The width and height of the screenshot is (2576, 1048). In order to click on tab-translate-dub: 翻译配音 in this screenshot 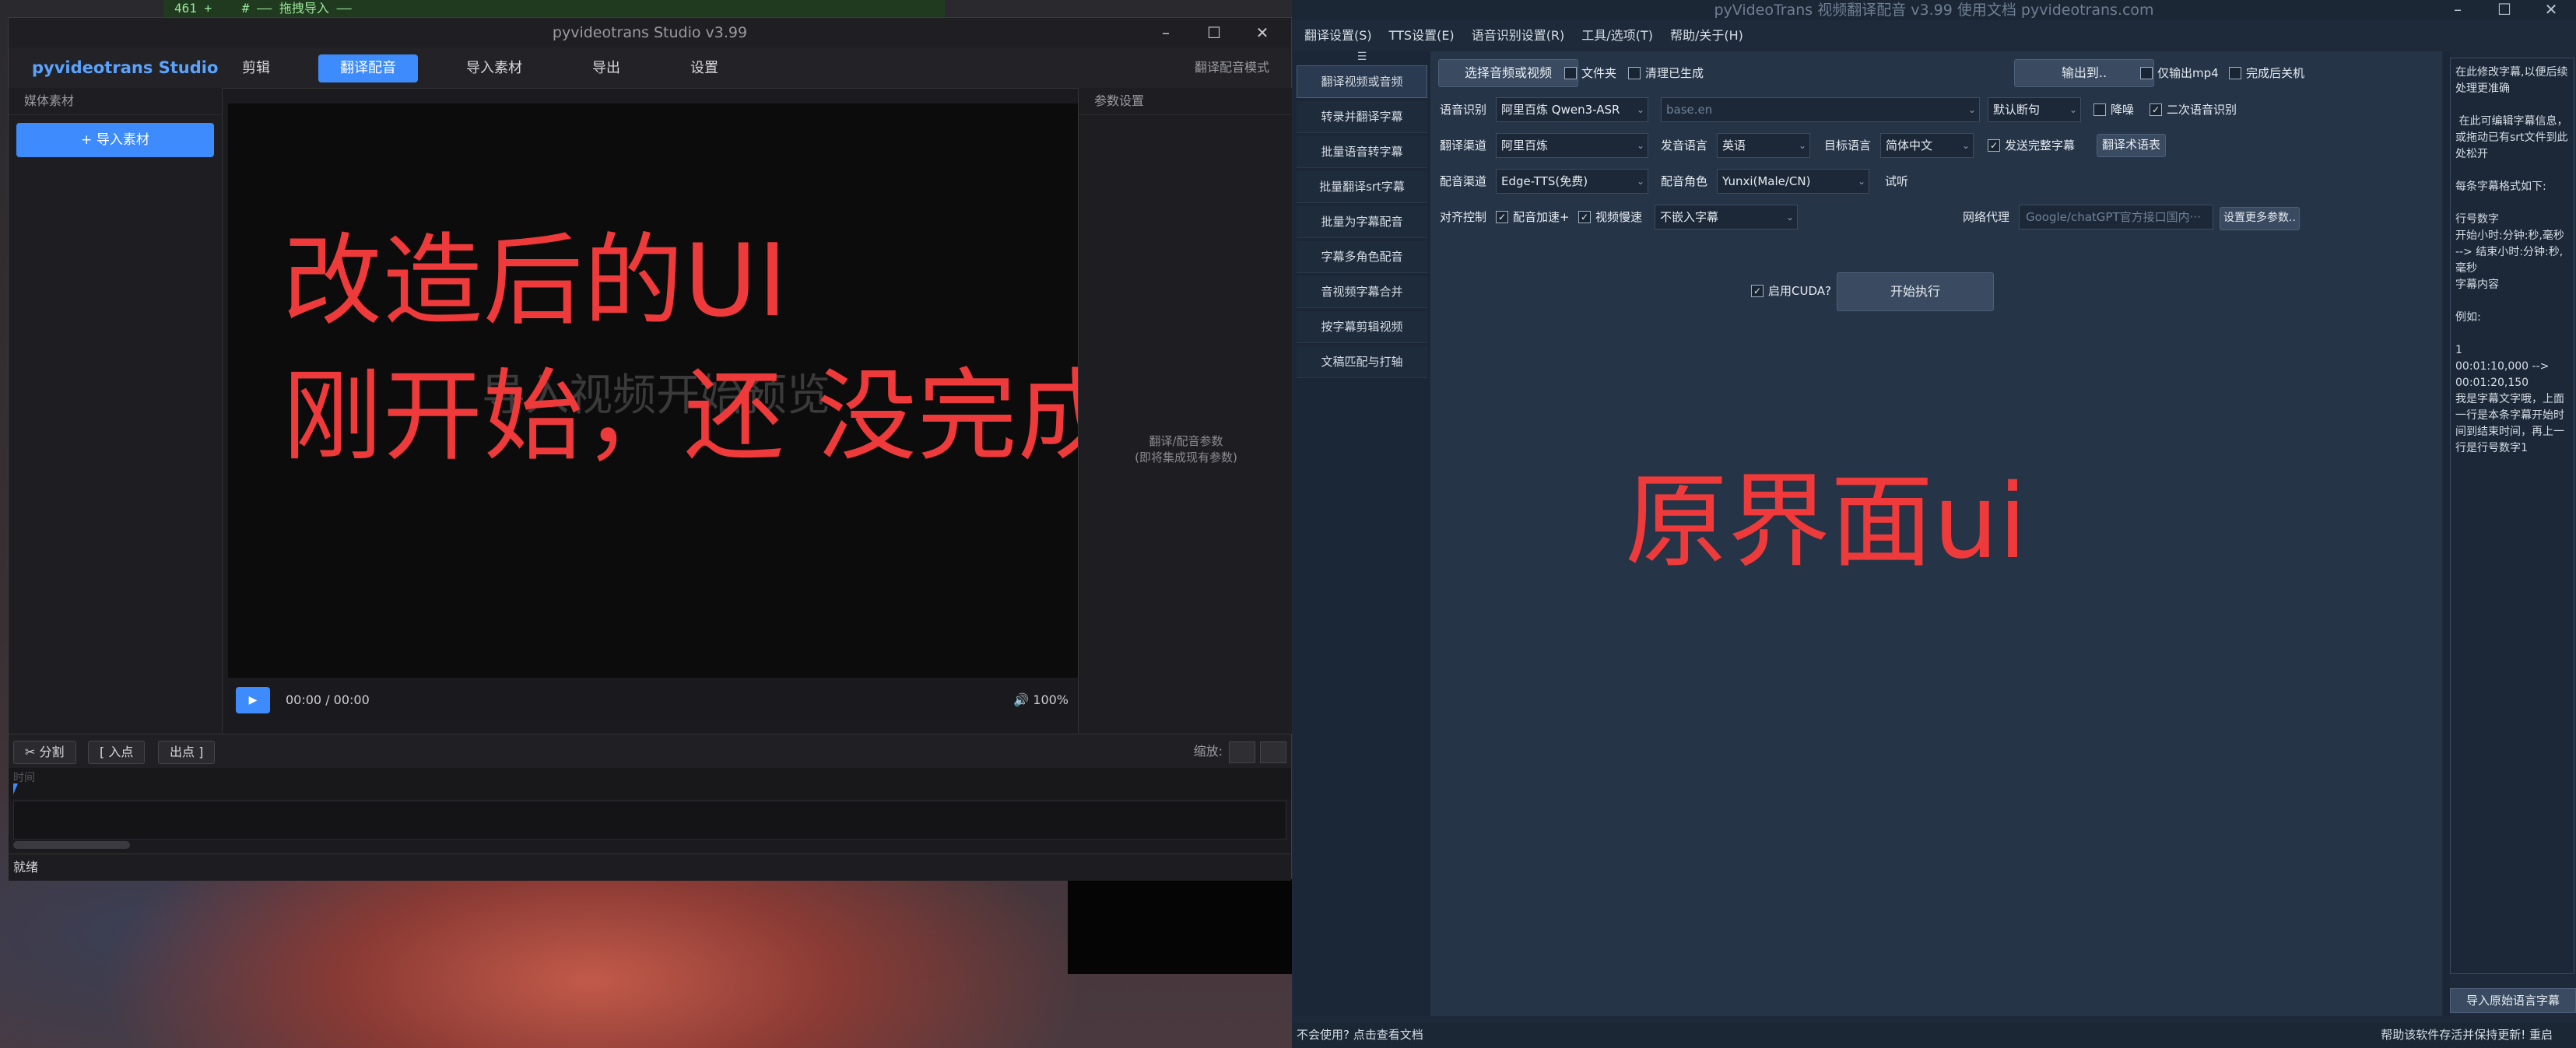, I will do `click(368, 68)`.